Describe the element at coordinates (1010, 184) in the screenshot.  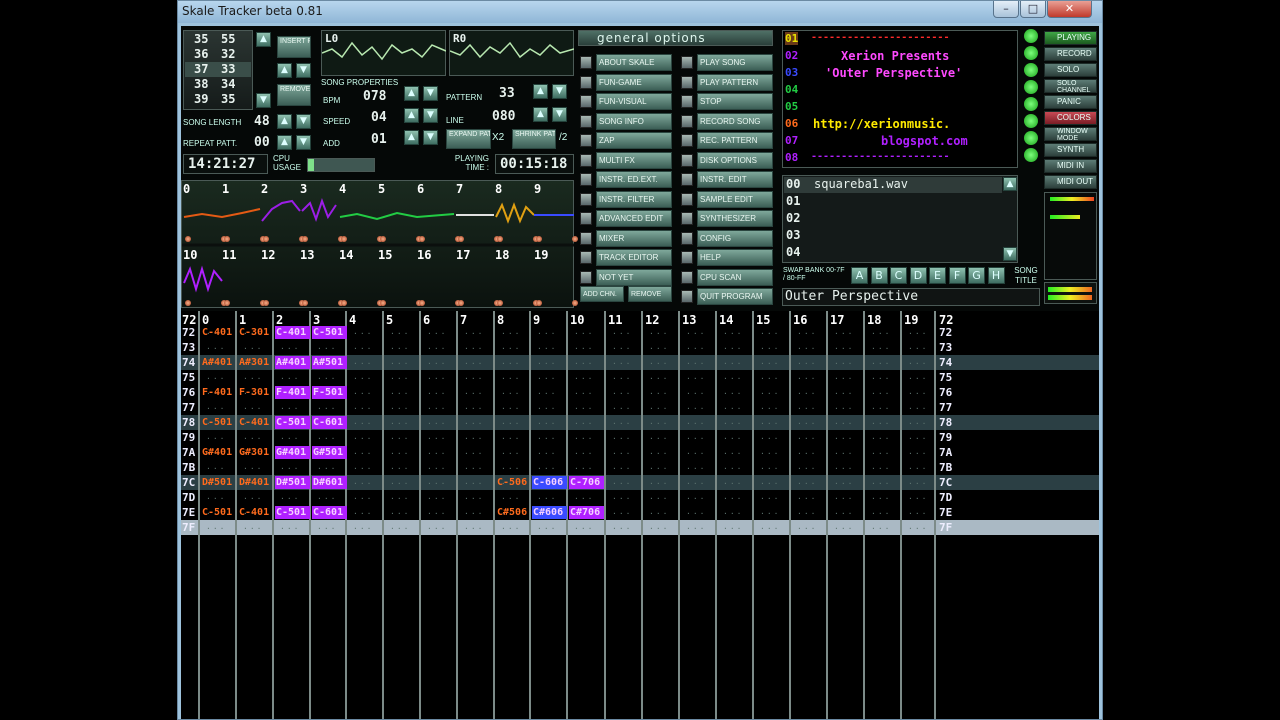
I see `sample-scroll-up-icon: ▲` at that location.